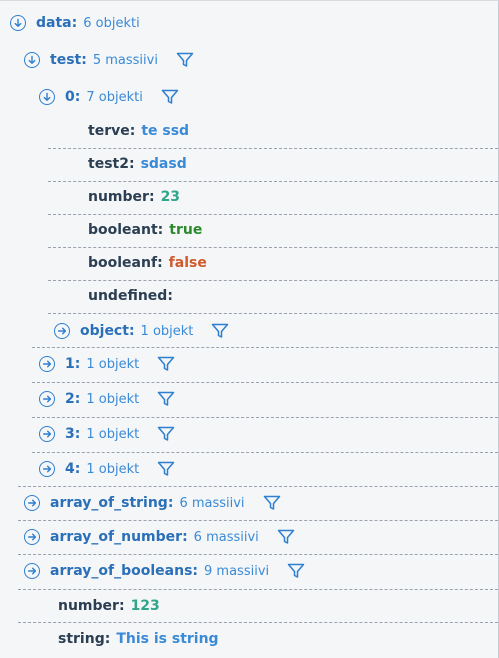 This screenshot has height=658, width=499. I want to click on tree-leaf-test2: test2: sdasd, so click(137, 164).